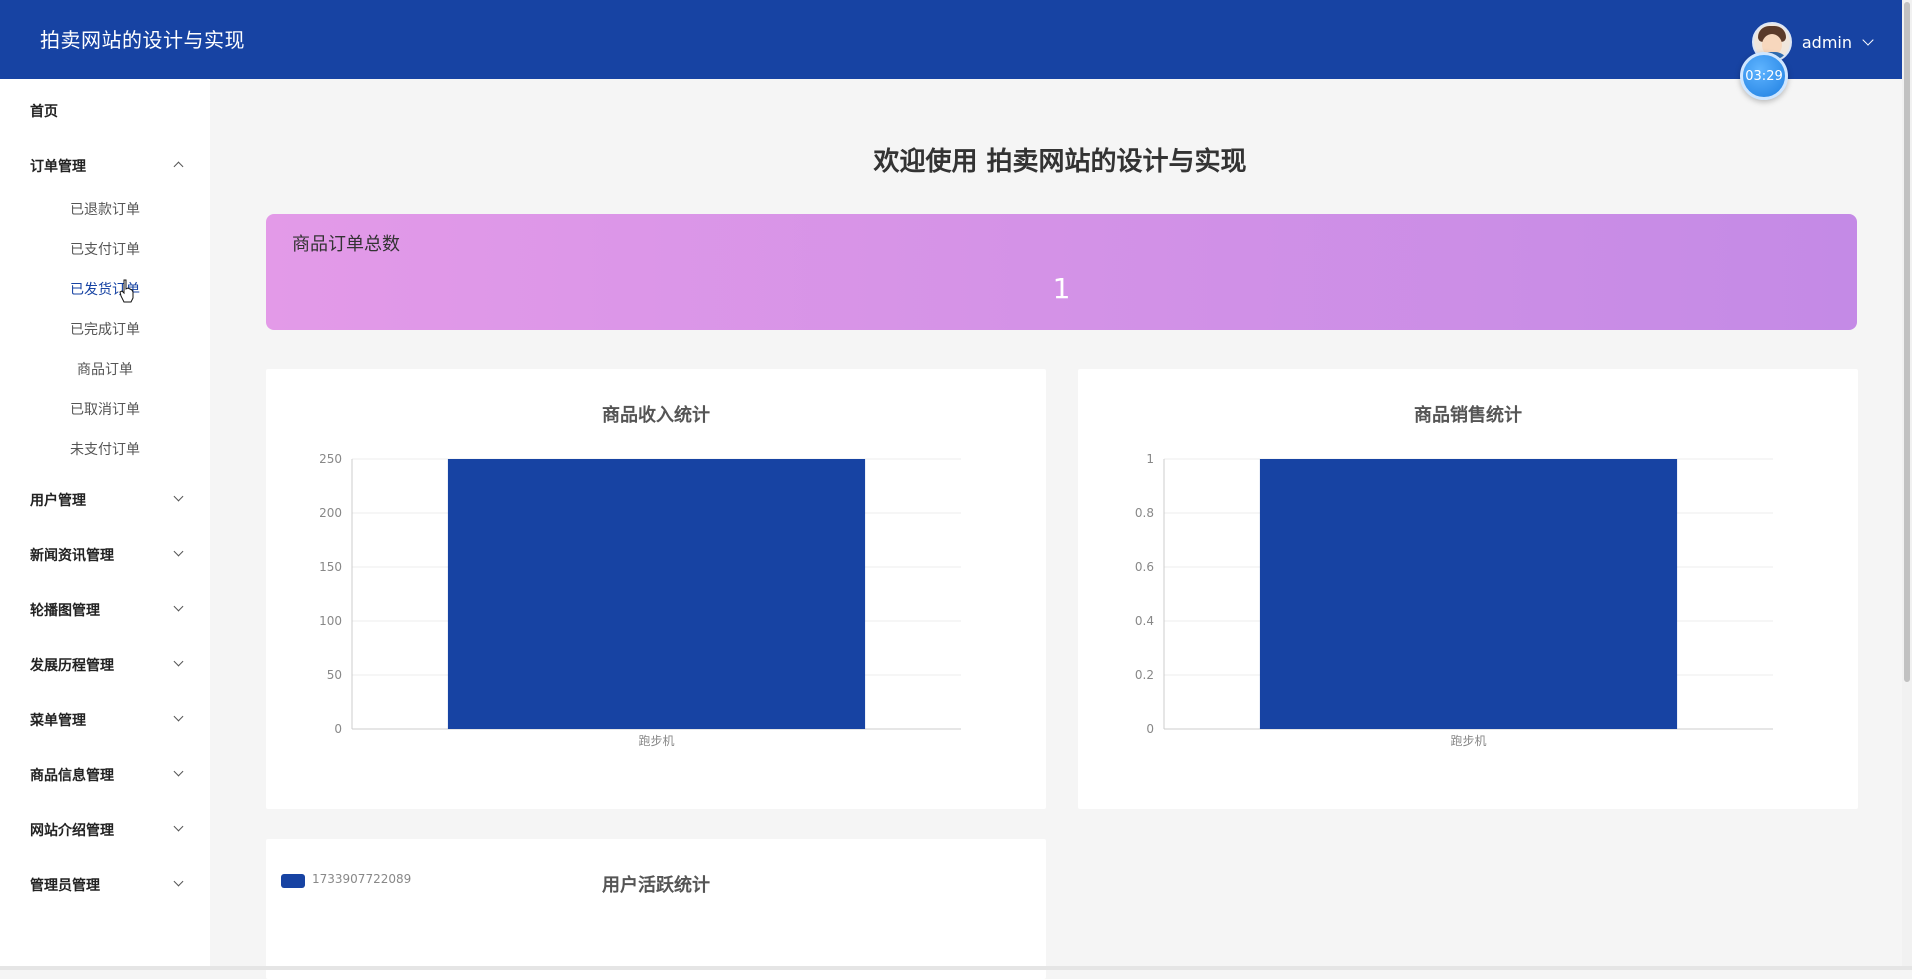 The height and width of the screenshot is (979, 1912). What do you see at coordinates (58, 501) in the screenshot?
I see `sidebar-group-label: 用户管理` at bounding box center [58, 501].